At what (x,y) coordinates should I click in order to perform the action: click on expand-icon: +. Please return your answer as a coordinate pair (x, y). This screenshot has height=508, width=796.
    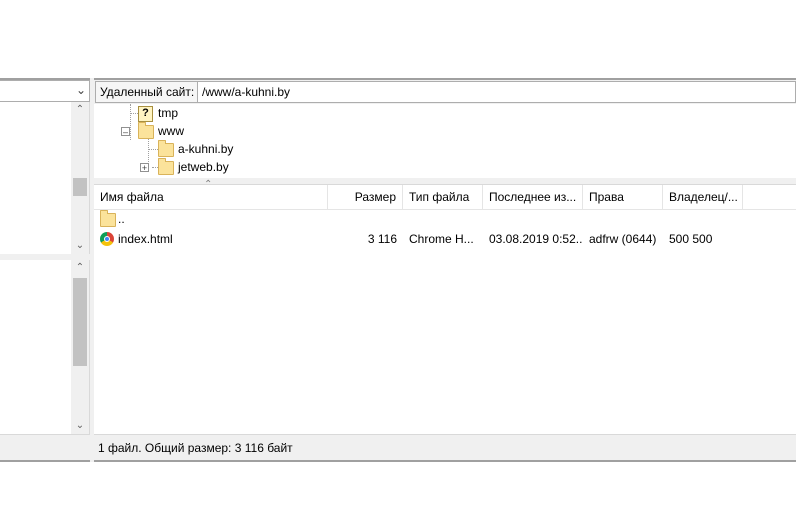
    Looking at the image, I should click on (144, 168).